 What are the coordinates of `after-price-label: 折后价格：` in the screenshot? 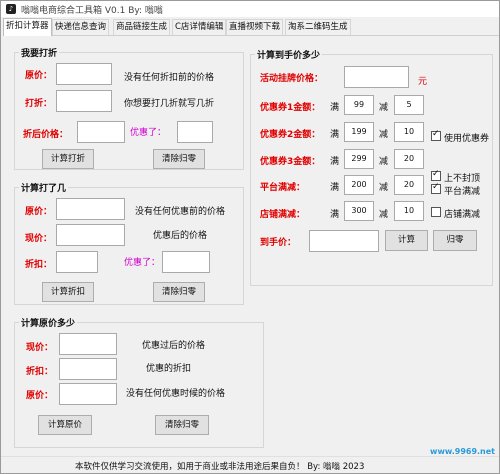 It's located at (46, 135).